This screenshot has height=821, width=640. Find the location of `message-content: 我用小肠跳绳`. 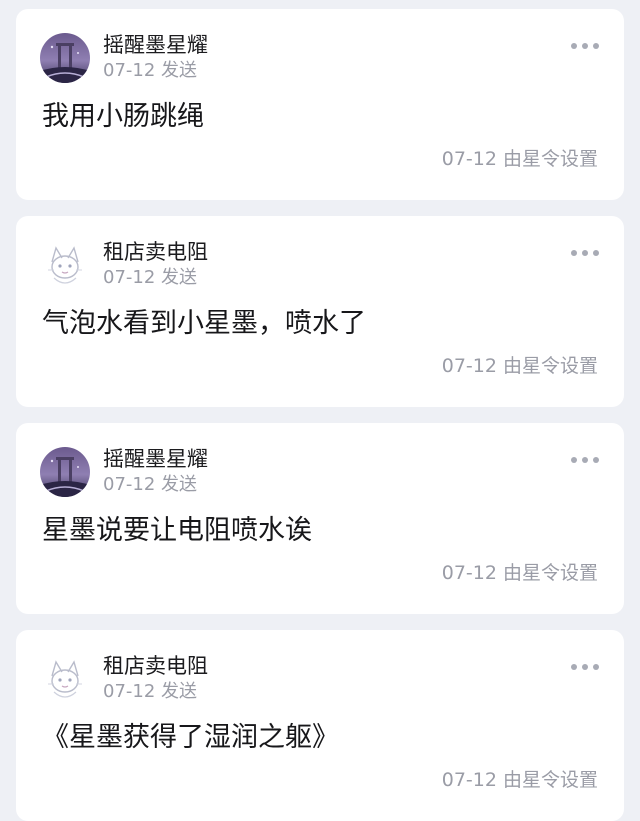

message-content: 我用小肠跳绳 is located at coordinates (123, 116).